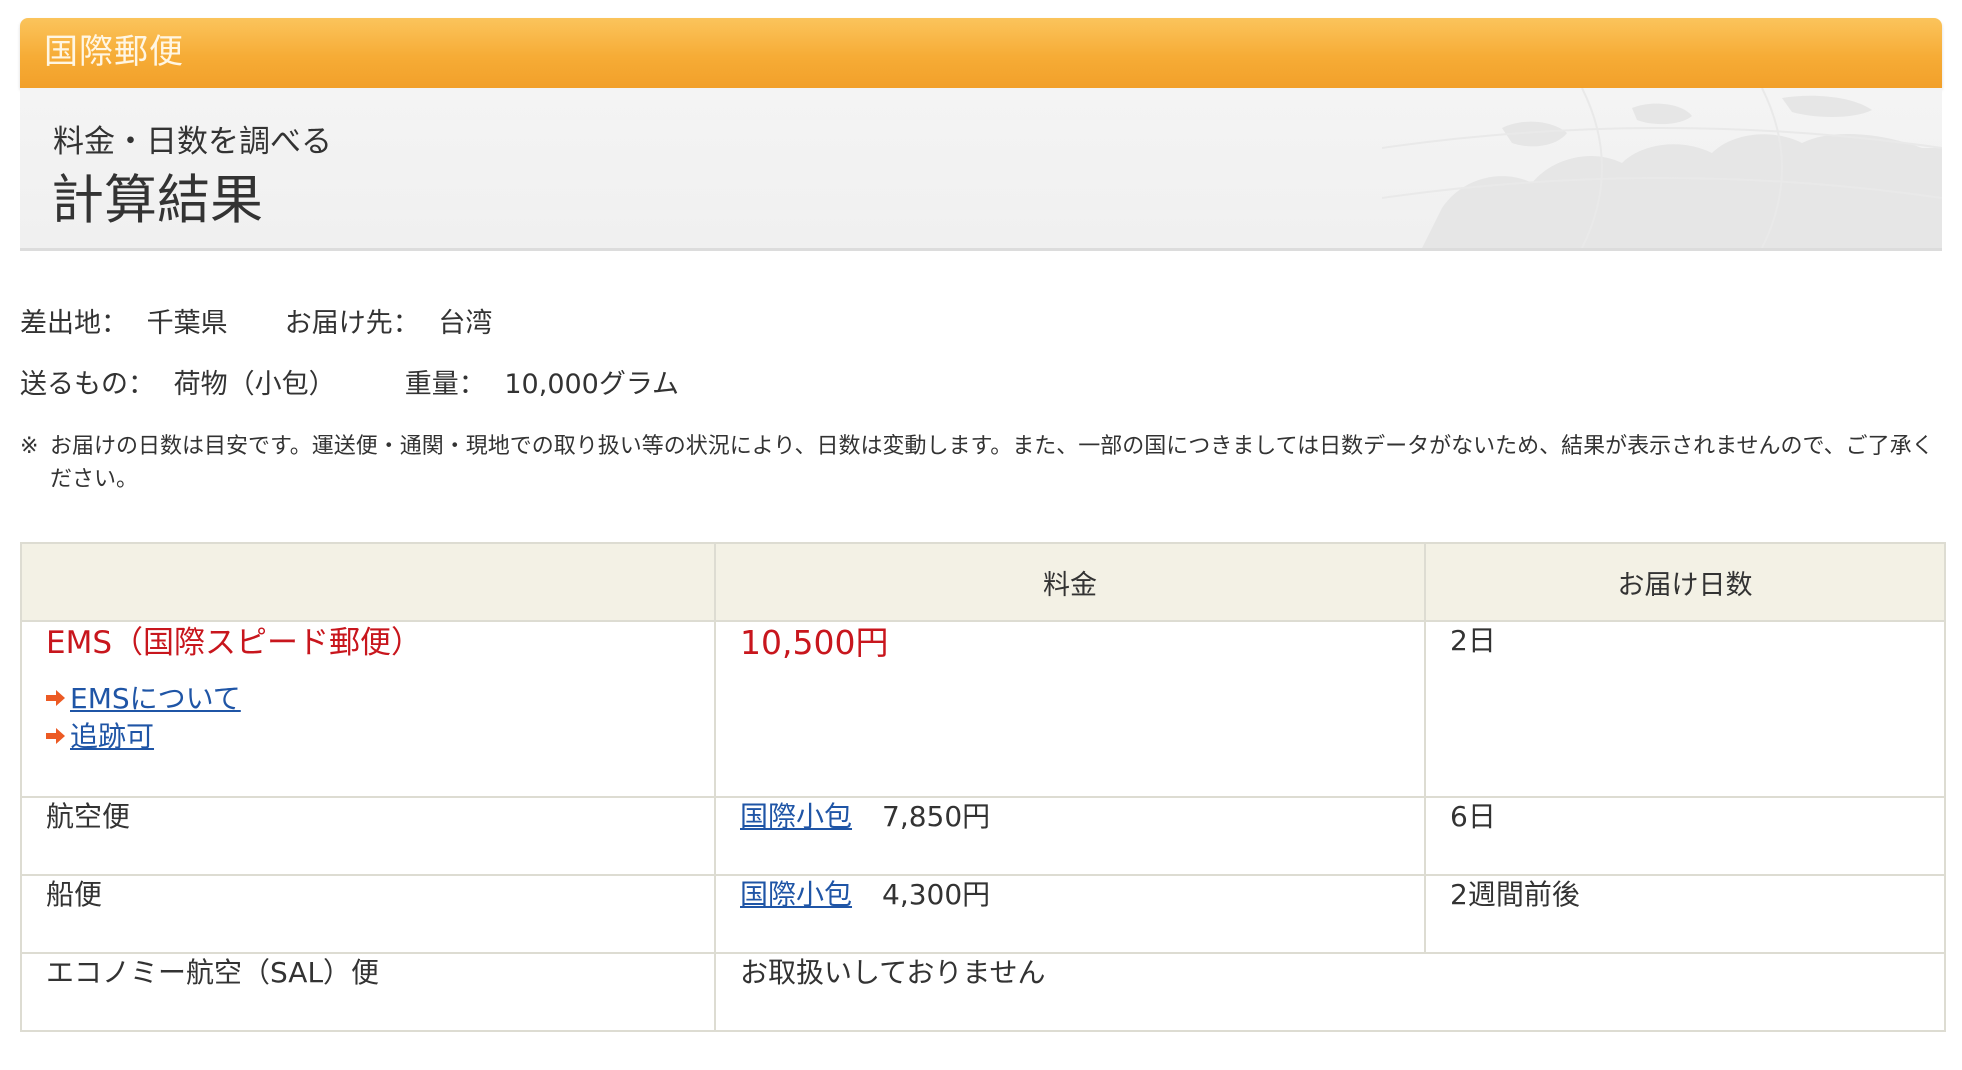  Describe the element at coordinates (592, 384) in the screenshot. I see `weight-value: 10,000グラム` at that location.